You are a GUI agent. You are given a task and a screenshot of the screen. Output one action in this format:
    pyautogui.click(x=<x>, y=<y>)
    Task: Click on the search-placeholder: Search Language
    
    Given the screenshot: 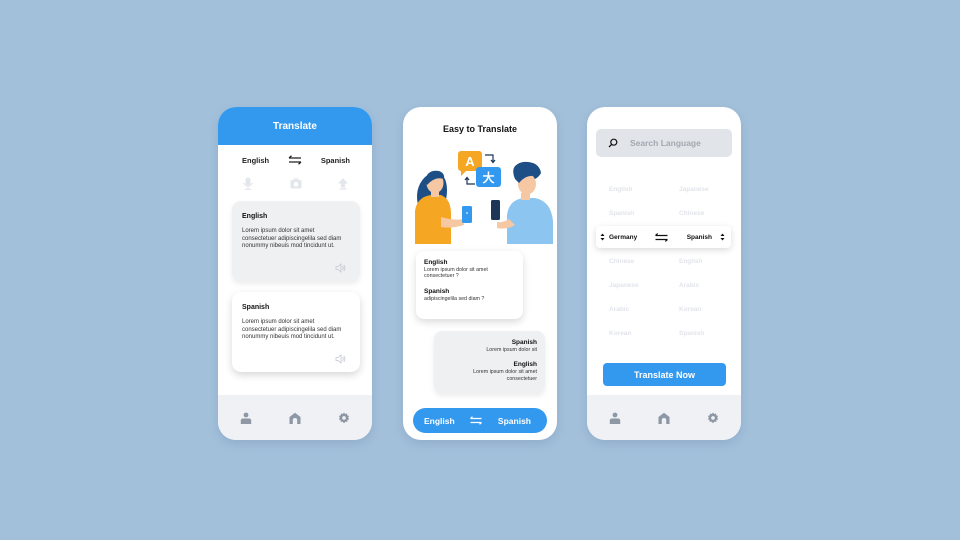 What is the action you would take?
    pyautogui.click(x=665, y=143)
    